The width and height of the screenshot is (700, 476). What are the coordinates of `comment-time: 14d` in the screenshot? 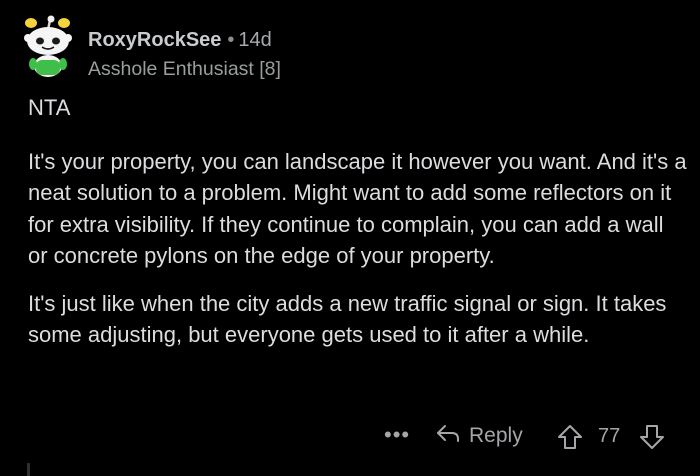 It's located at (255, 40).